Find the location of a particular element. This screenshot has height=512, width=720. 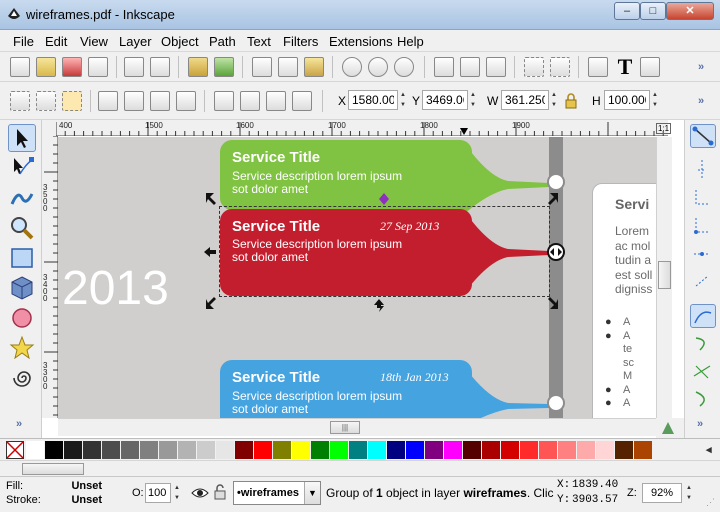

layer-dropdown: •wireframes ▼ is located at coordinates (277, 493).